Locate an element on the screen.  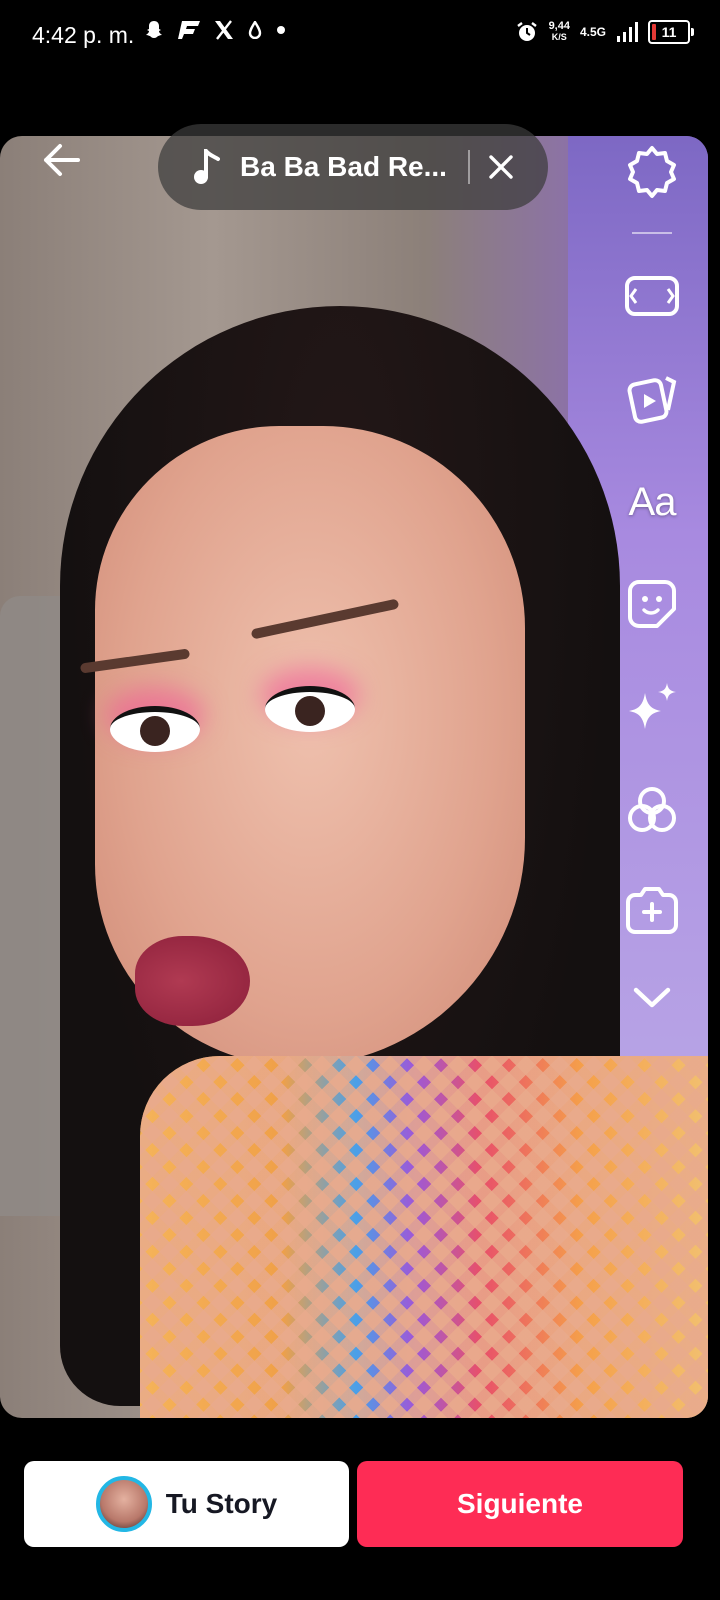
left-eye is located at coordinates (155, 729).